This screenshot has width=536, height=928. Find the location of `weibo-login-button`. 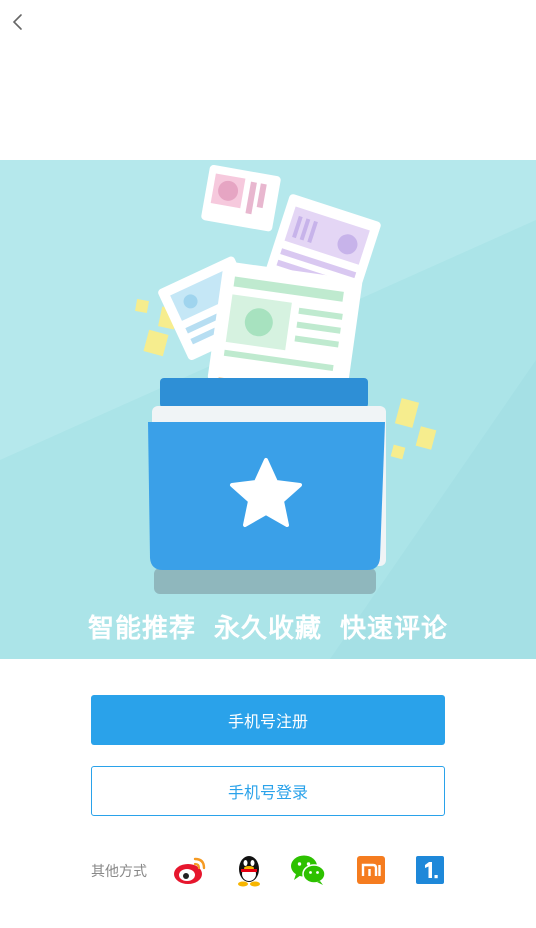

weibo-login-button is located at coordinates (190, 870).